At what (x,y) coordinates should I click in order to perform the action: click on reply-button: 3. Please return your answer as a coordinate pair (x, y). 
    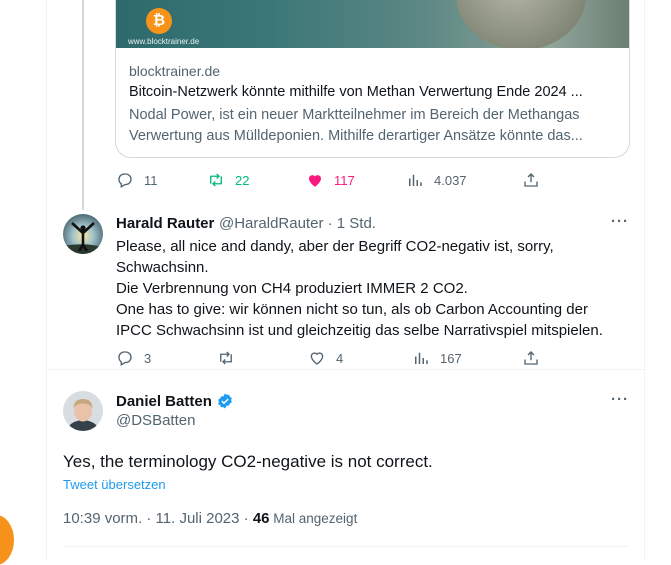
    Looking at the image, I should click on (133, 358).